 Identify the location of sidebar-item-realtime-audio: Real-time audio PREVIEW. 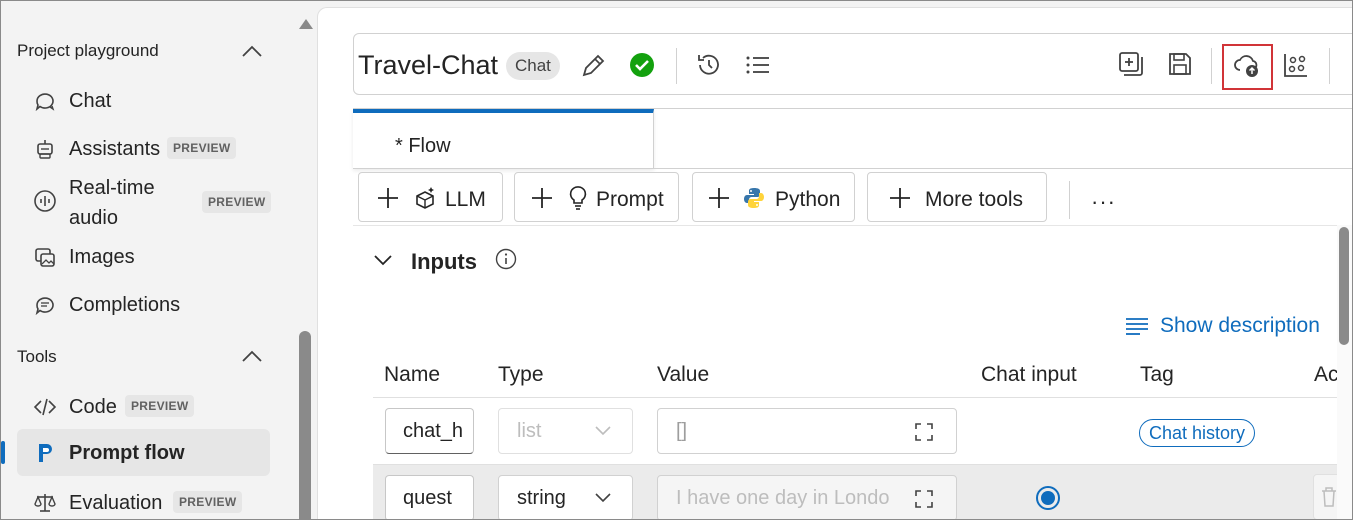
(144, 203).